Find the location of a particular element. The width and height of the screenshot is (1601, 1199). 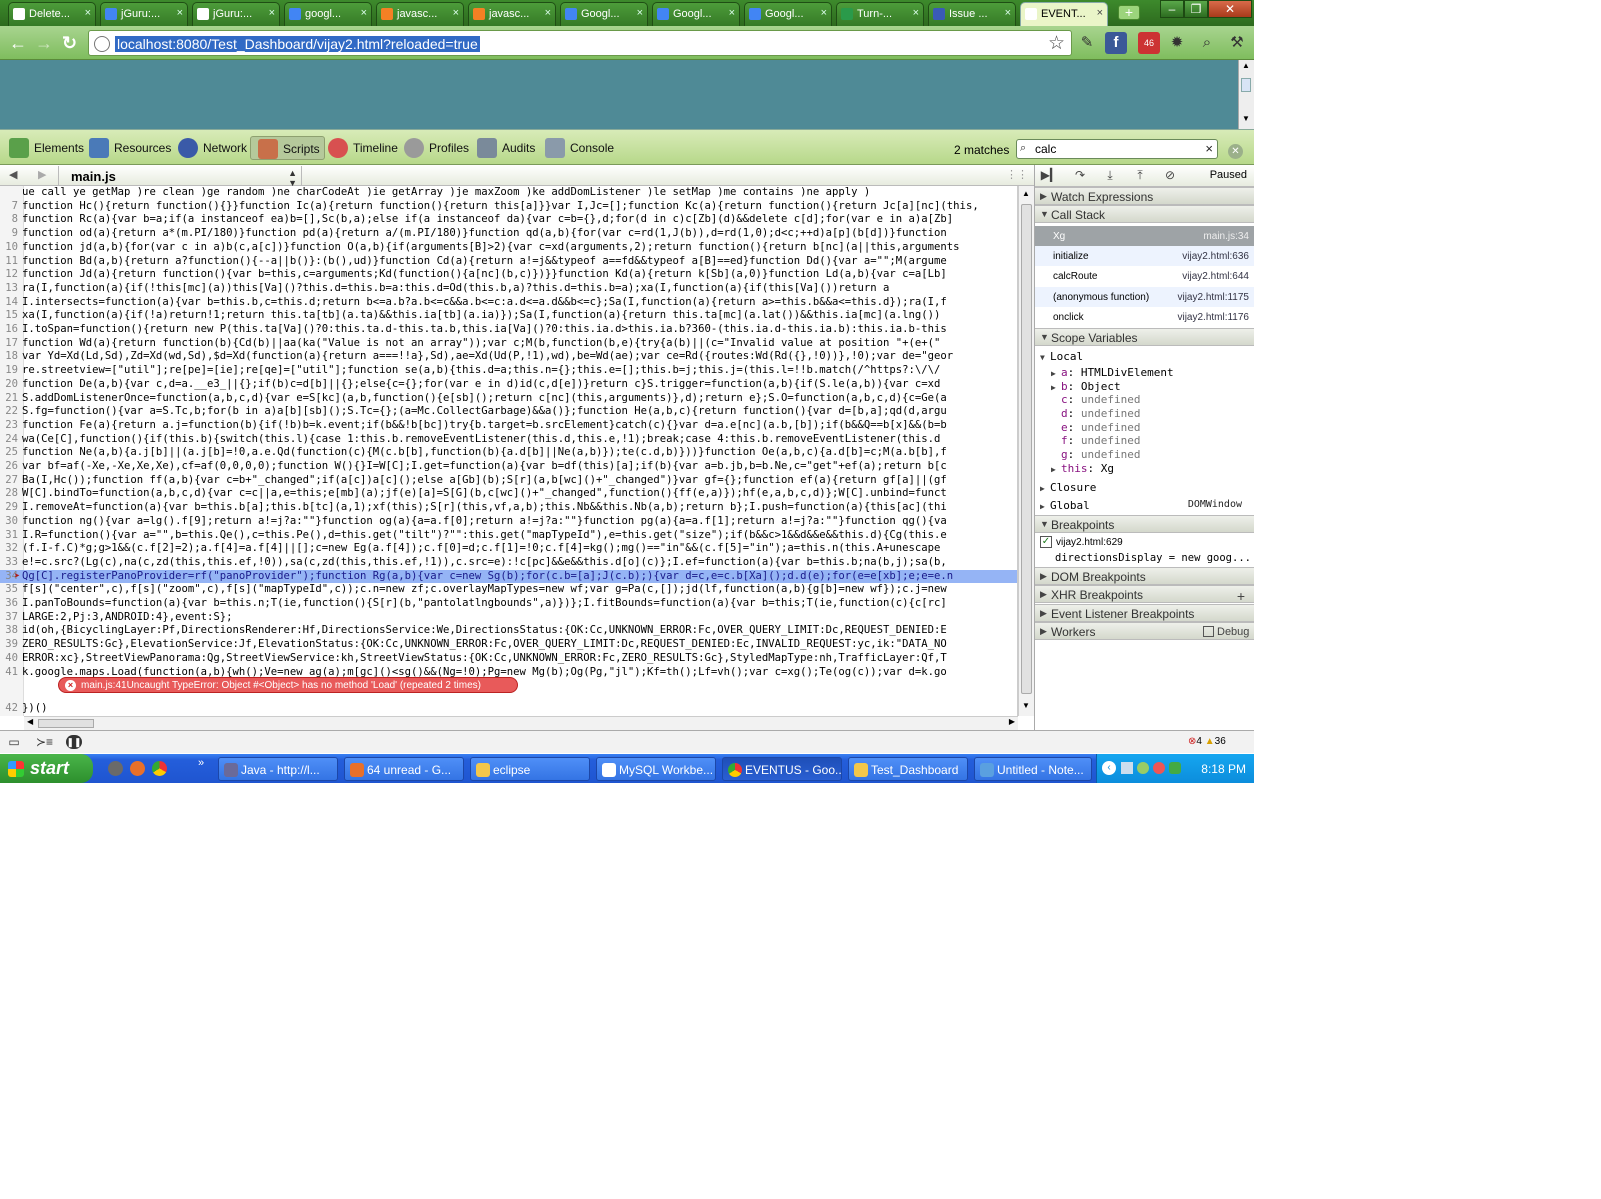

script-file-select: main.js ▲ ▼ is located at coordinates (180, 177).